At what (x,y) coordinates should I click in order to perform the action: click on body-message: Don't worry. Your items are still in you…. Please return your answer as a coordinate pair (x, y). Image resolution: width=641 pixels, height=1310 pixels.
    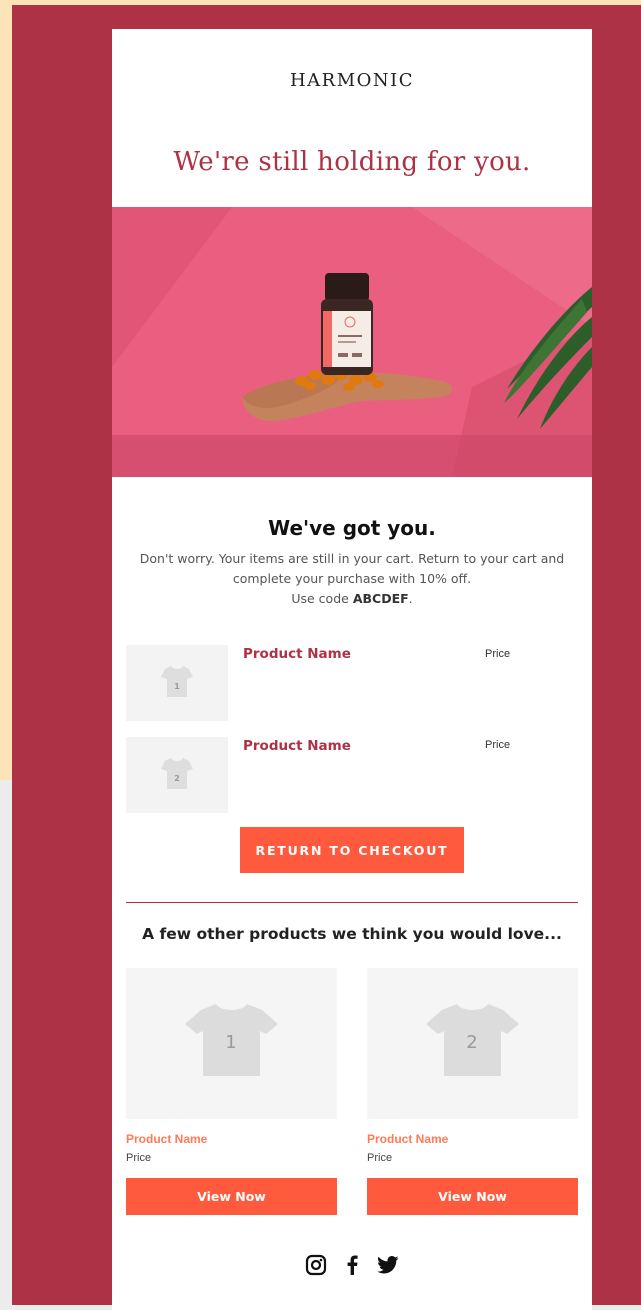
    Looking at the image, I should click on (352, 579).